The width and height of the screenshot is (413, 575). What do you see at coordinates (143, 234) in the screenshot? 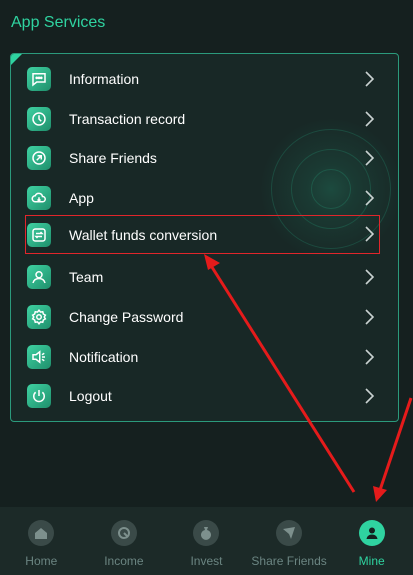
I see `menu-item-label: Wallet funds conversion` at bounding box center [143, 234].